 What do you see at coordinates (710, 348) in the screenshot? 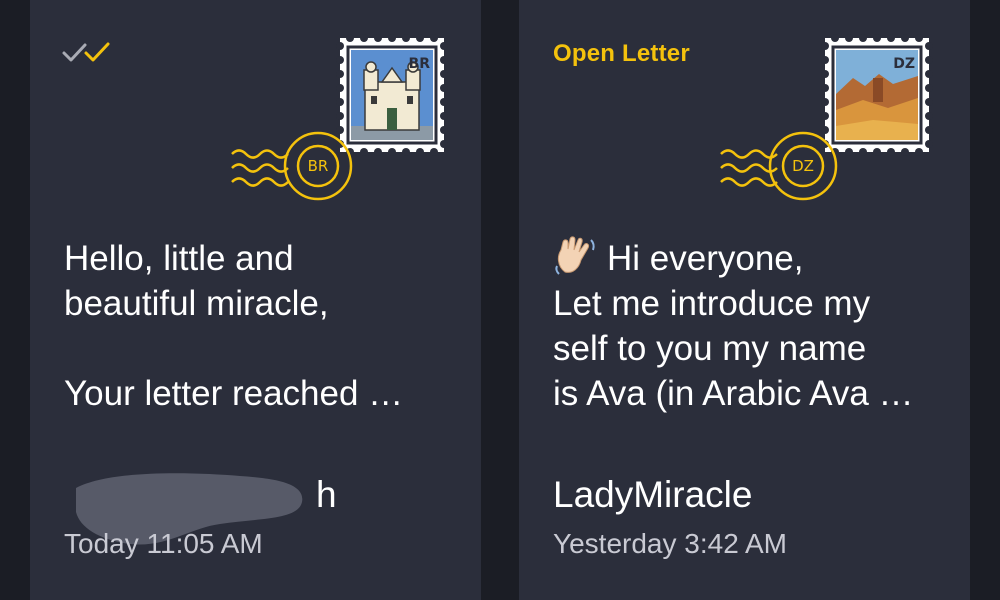
I see `preview-line: self to you my name` at bounding box center [710, 348].